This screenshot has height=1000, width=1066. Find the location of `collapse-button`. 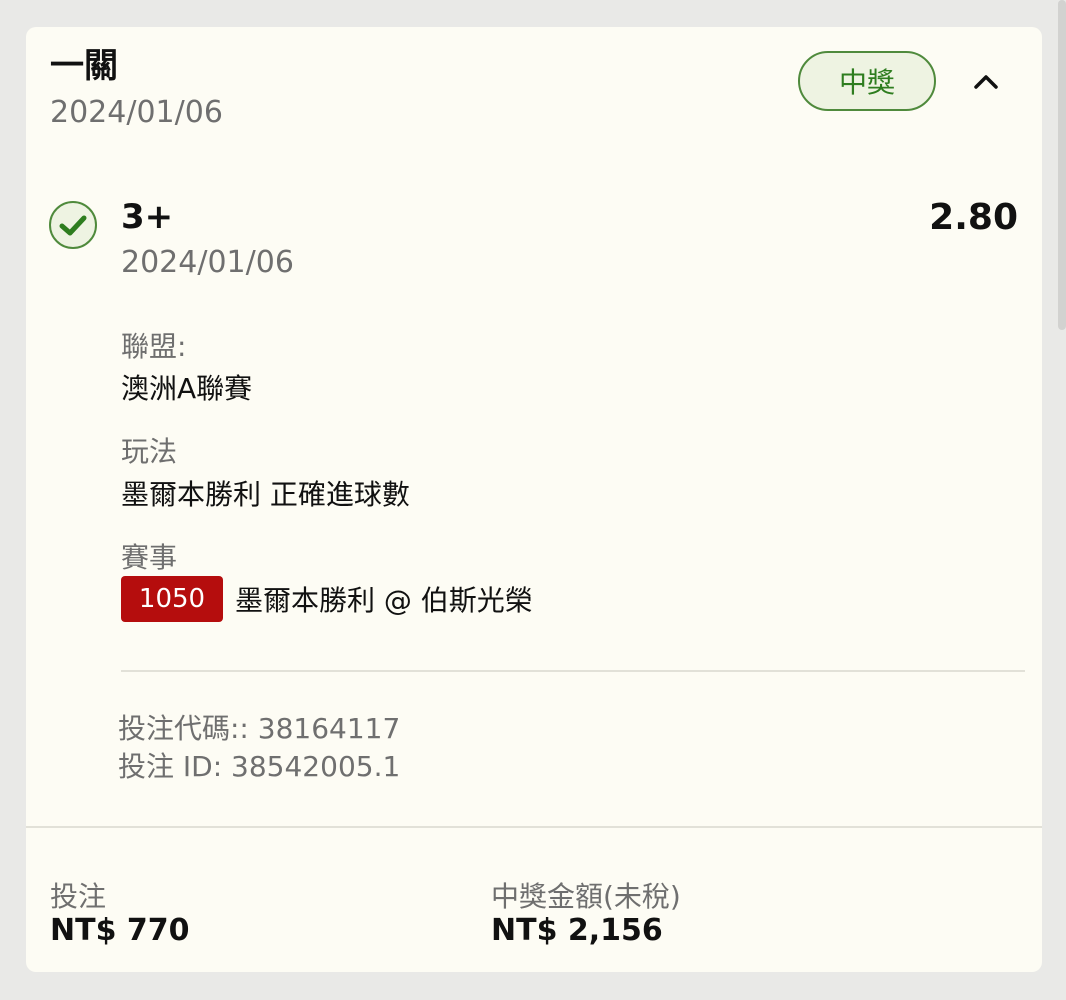

collapse-button is located at coordinates (986, 81).